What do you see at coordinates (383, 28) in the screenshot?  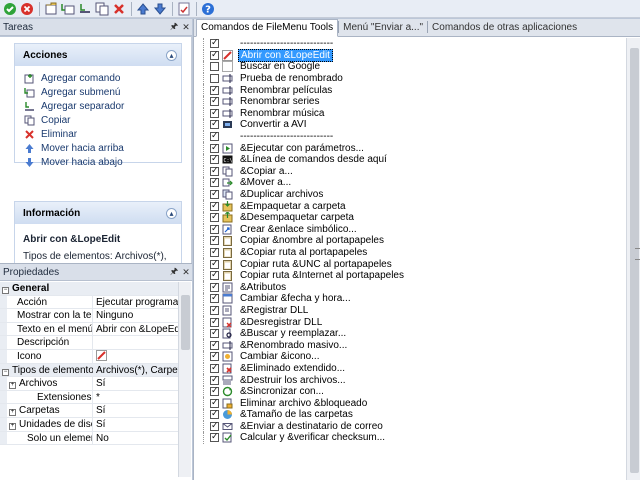 I see `tab-1: Menú "Enviar a..."` at bounding box center [383, 28].